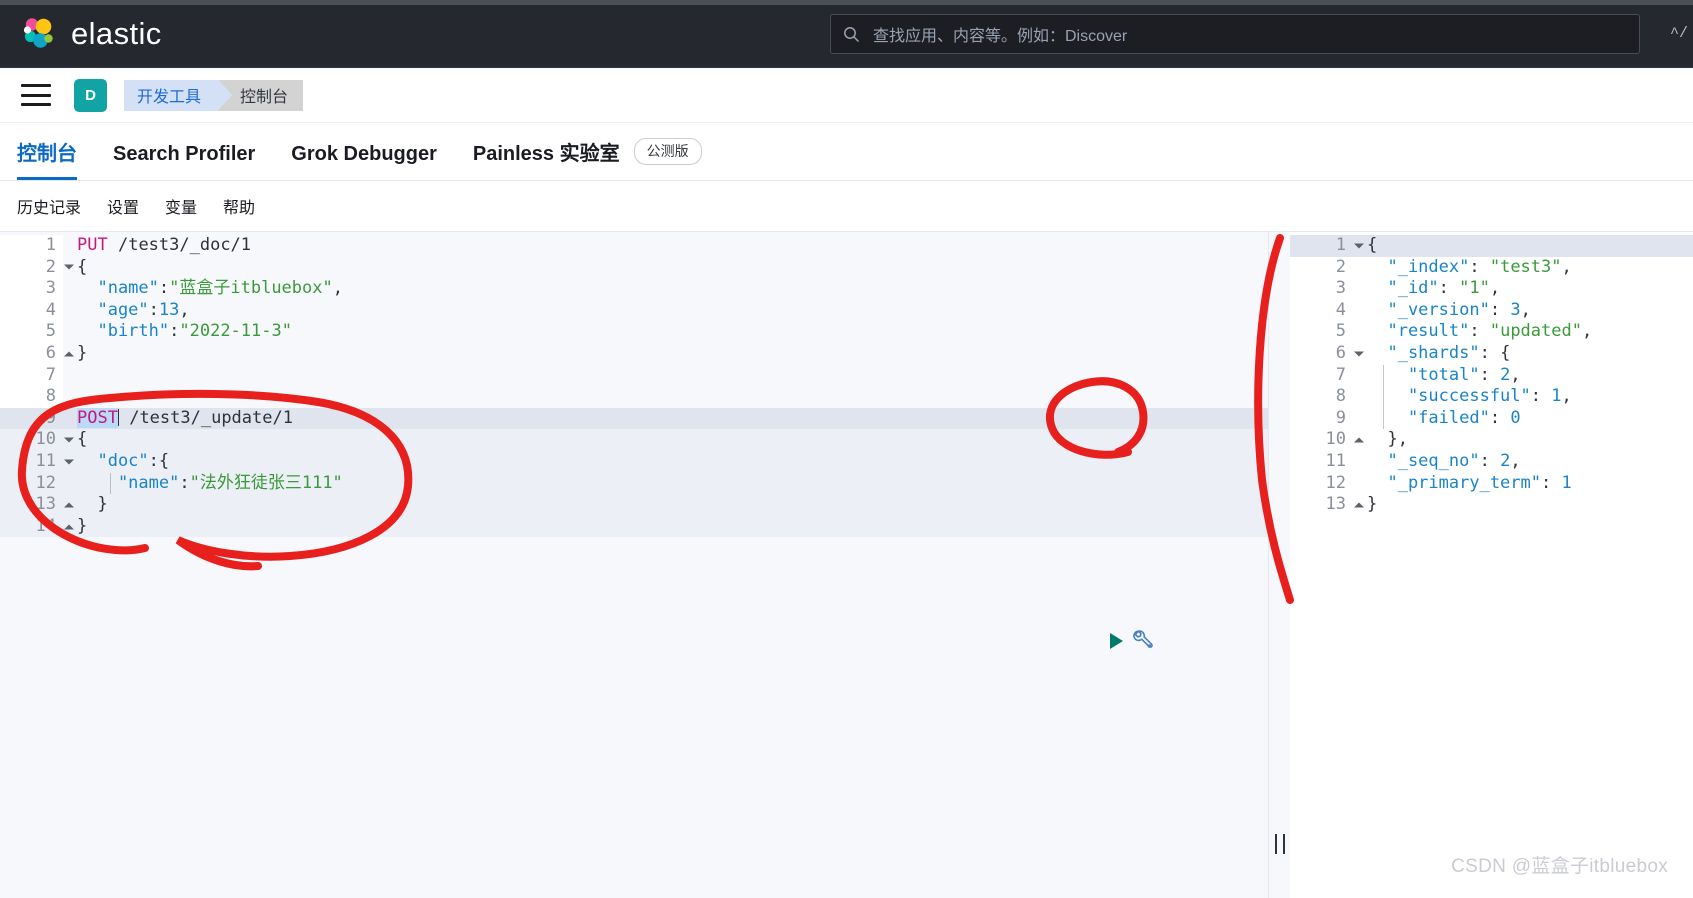 This screenshot has width=1693, height=898. Describe the element at coordinates (634, 289) in the screenshot. I see `request-line: 3 "name":"蓝盒子itbluebox",` at that location.